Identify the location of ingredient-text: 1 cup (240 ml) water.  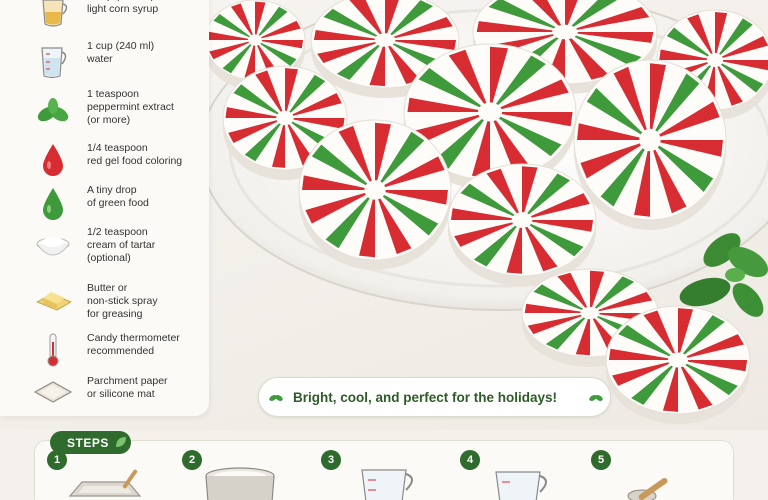
(121, 52).